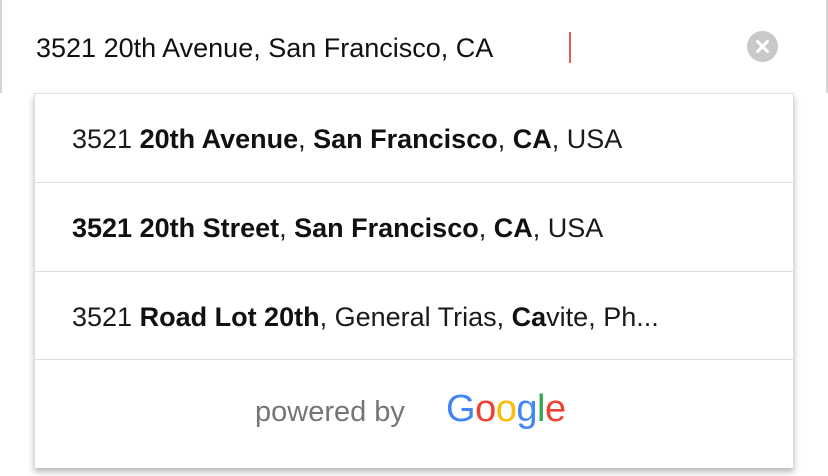 This screenshot has height=476, width=828. What do you see at coordinates (529, 317) in the screenshot?
I see `suggestion-match: Ca` at bounding box center [529, 317].